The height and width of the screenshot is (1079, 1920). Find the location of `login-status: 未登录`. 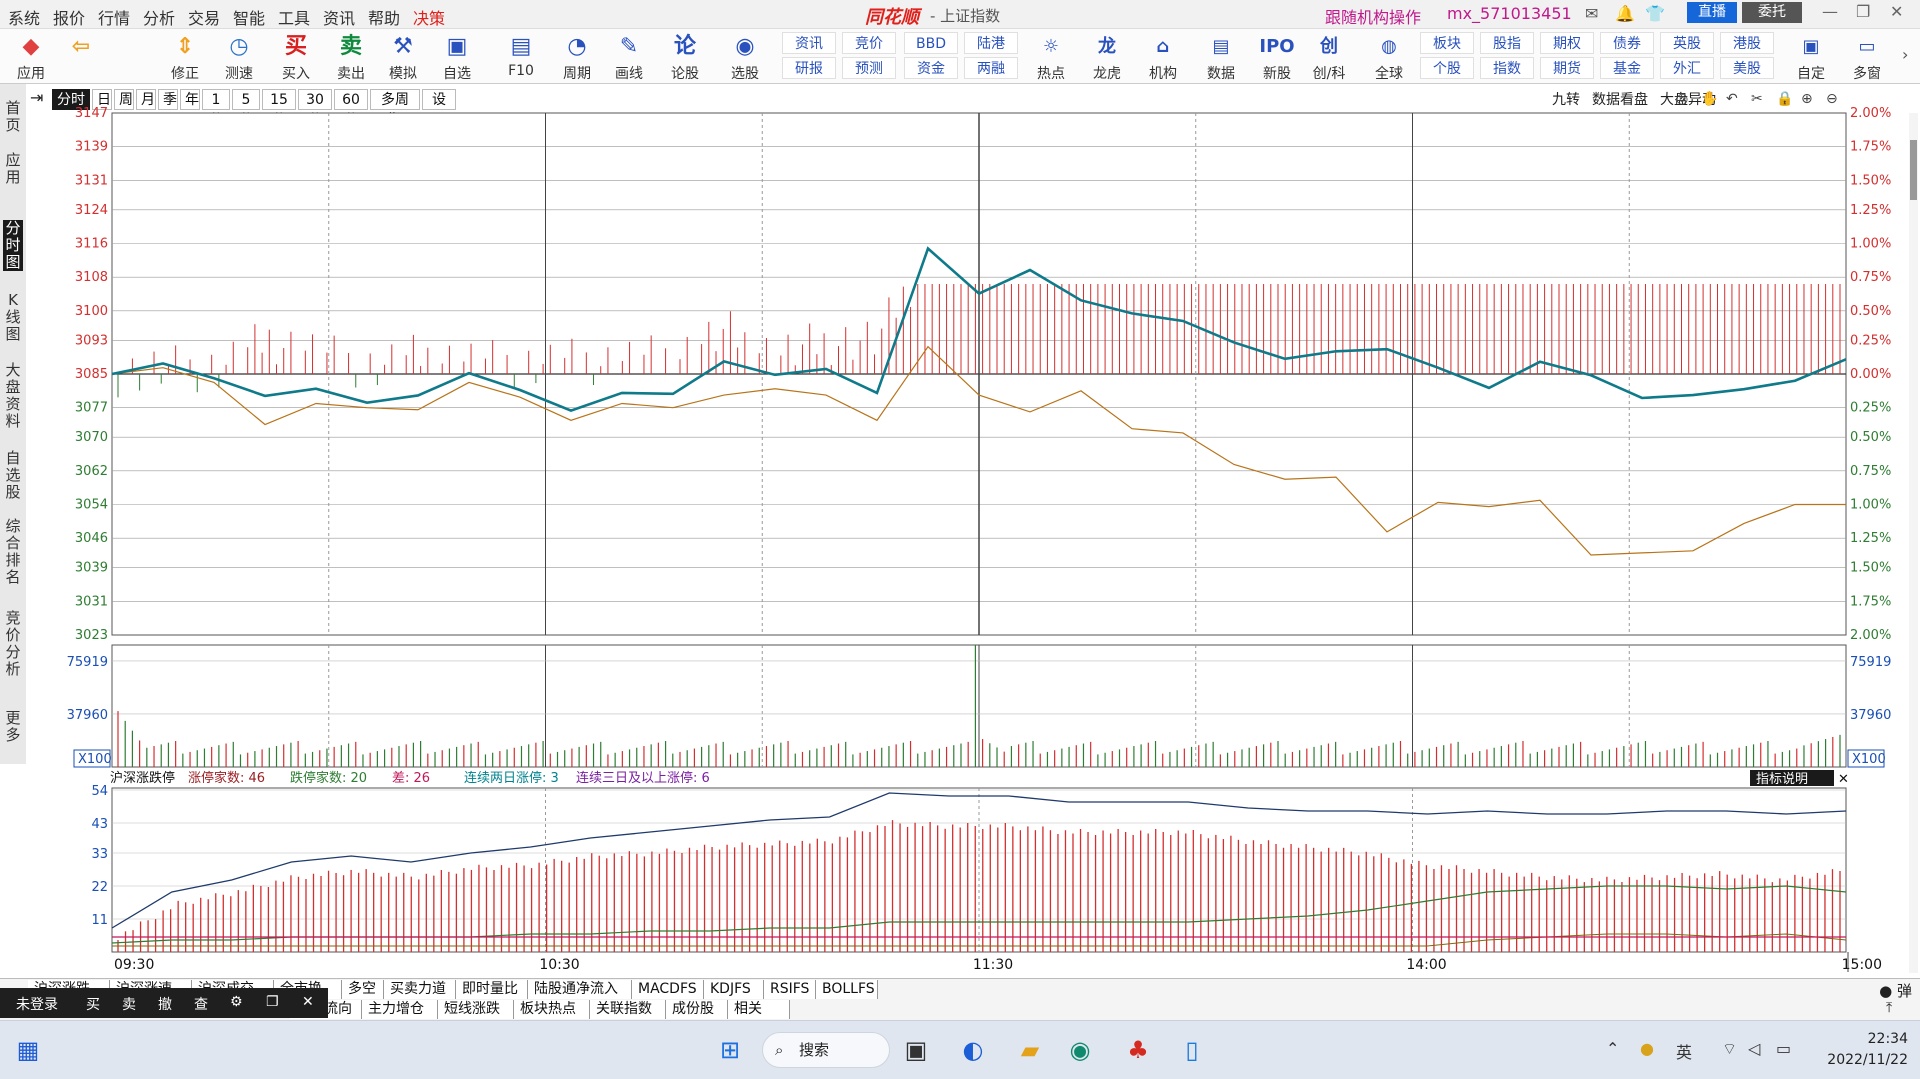

login-status: 未登录 is located at coordinates (37, 1004).